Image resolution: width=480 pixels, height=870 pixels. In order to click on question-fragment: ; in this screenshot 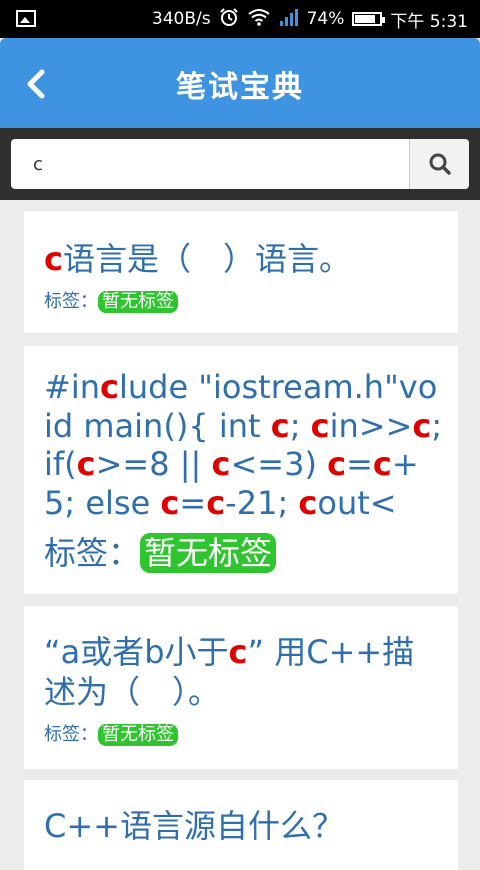, I will do `click(300, 425)`.